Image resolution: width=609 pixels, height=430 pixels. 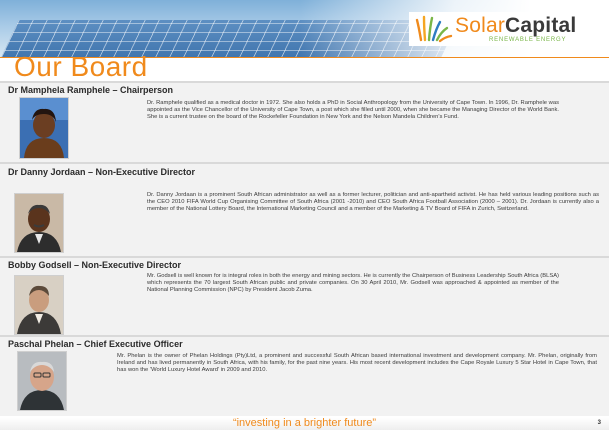 What do you see at coordinates (304, 423) in the screenshot?
I see `footer-tagline: “investing in a brighter future”` at bounding box center [304, 423].